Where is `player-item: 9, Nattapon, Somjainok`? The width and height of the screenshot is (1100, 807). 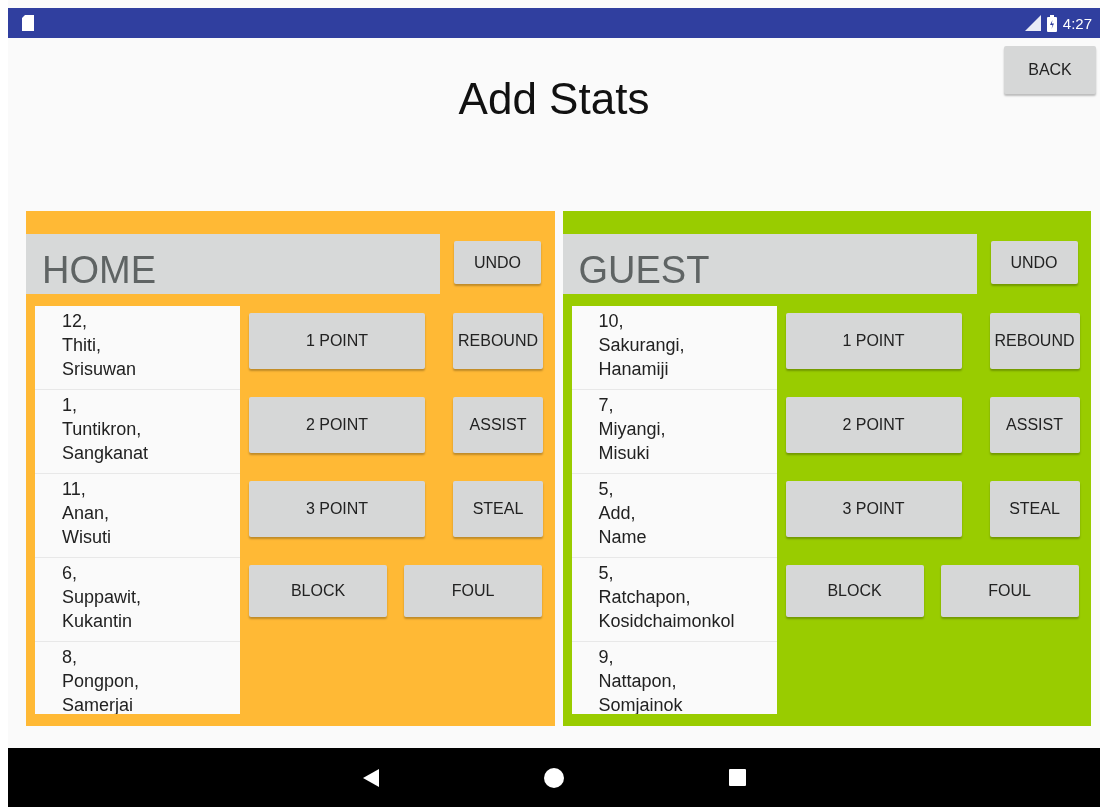
player-item: 9, Nattapon, Somjainok is located at coordinates (674, 678).